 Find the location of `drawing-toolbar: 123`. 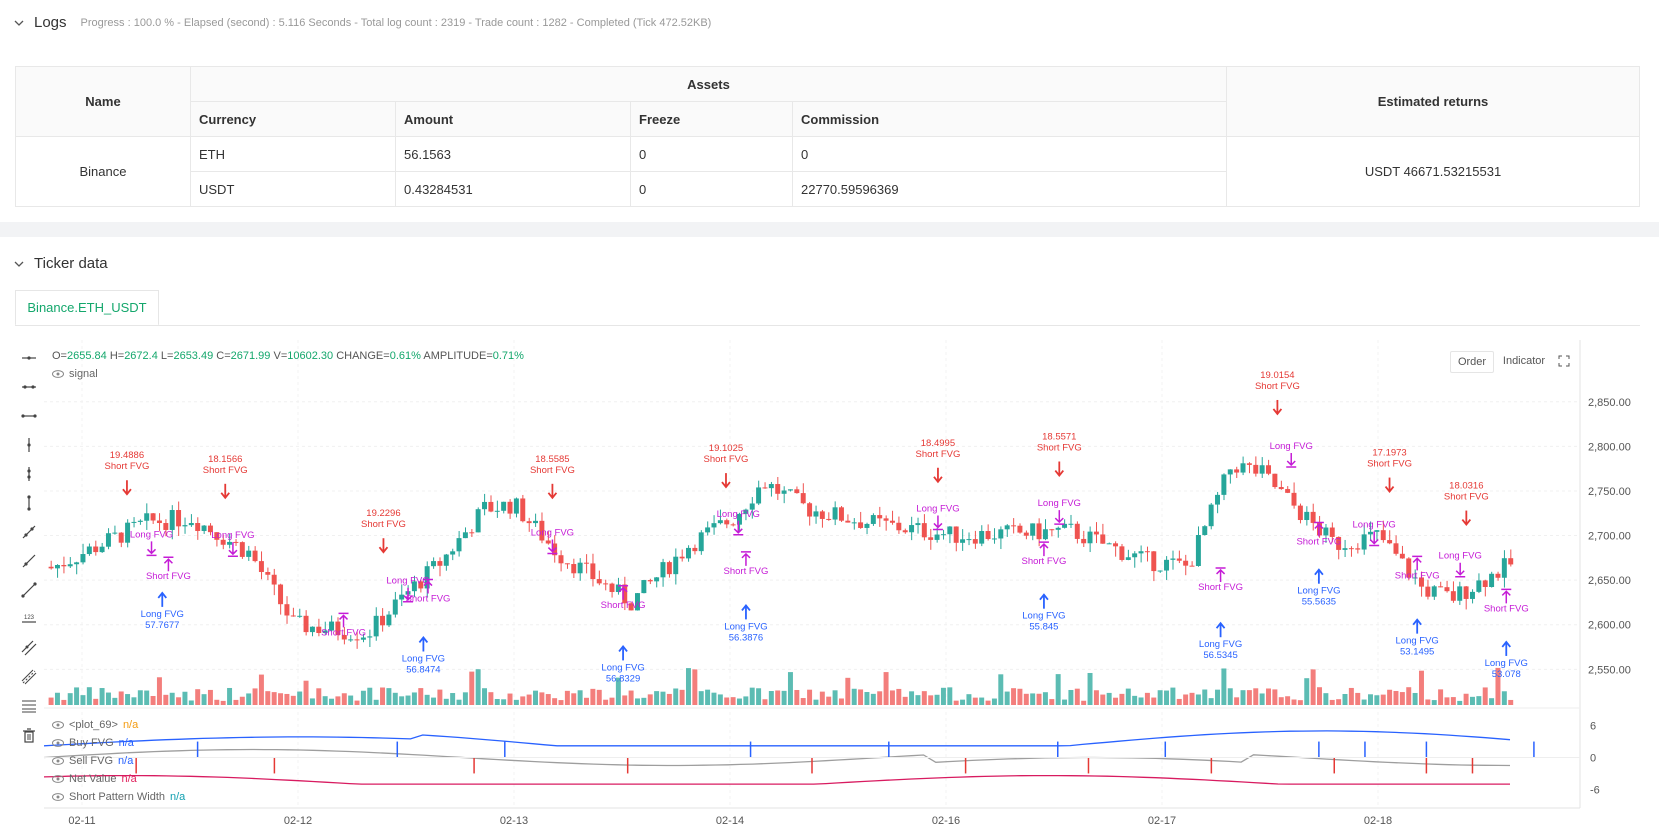

drawing-toolbar: 123 is located at coordinates (29, 546).